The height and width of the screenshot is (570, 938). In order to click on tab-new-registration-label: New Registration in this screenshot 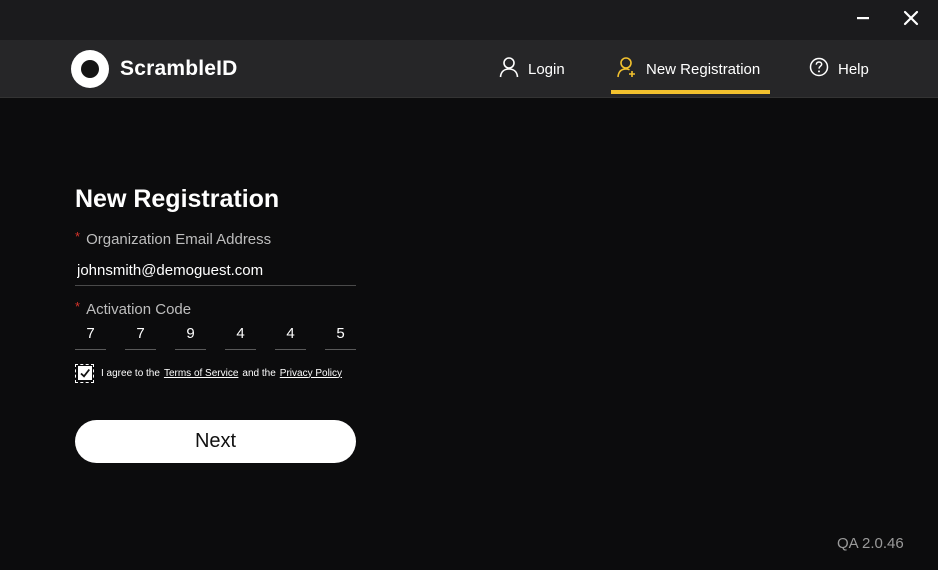, I will do `click(703, 69)`.